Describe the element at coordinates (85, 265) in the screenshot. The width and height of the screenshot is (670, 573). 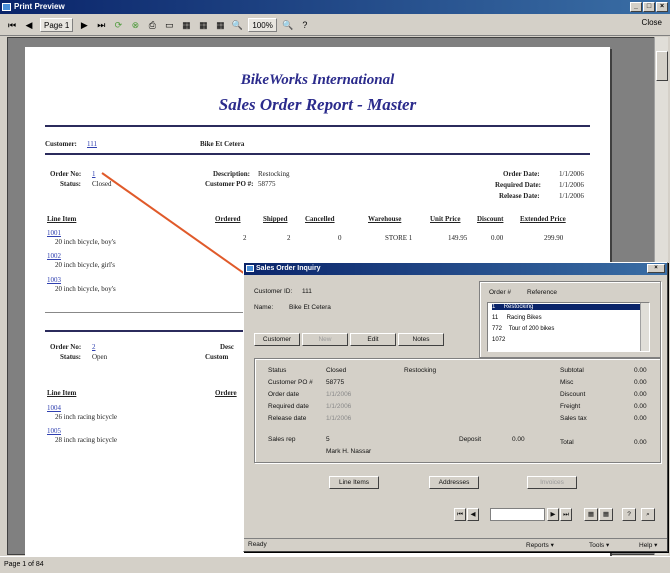
I see `line-item-desc: 20 inch bicycle, girl's` at that location.